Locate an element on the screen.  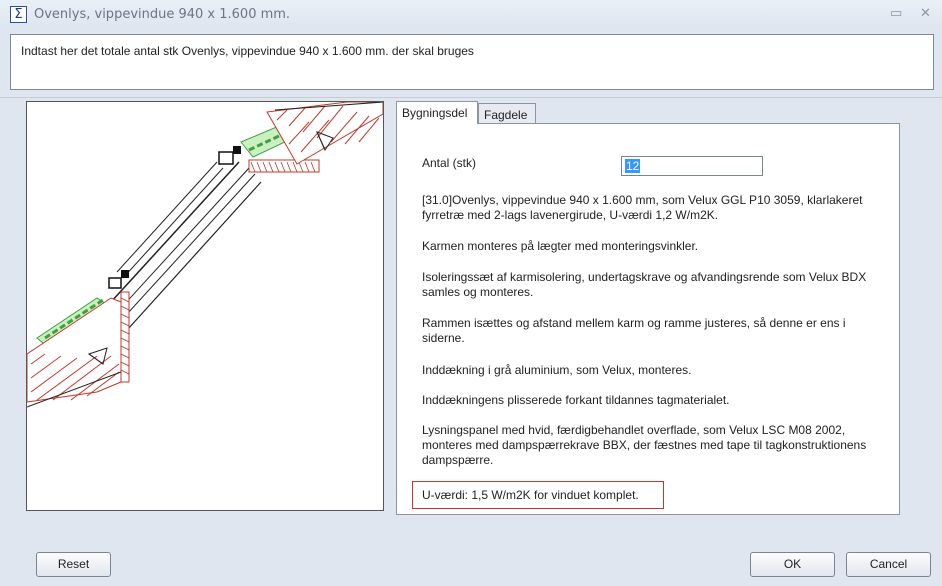
u-value-highlight: U-værdi: 1,5 W/m2K for vinduet komplet. is located at coordinates (538, 495).